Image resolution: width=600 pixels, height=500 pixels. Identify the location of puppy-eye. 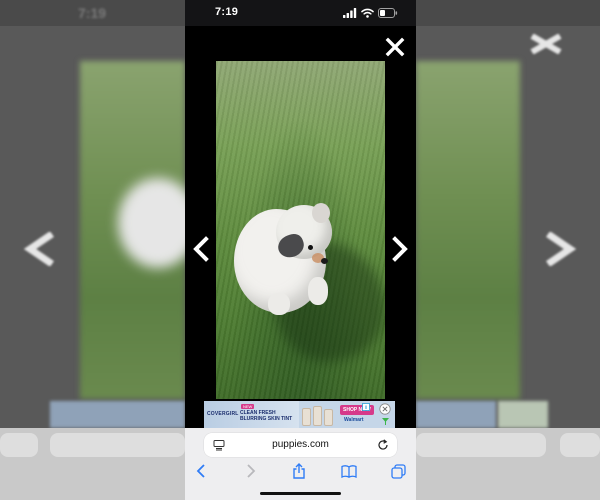
(310, 247).